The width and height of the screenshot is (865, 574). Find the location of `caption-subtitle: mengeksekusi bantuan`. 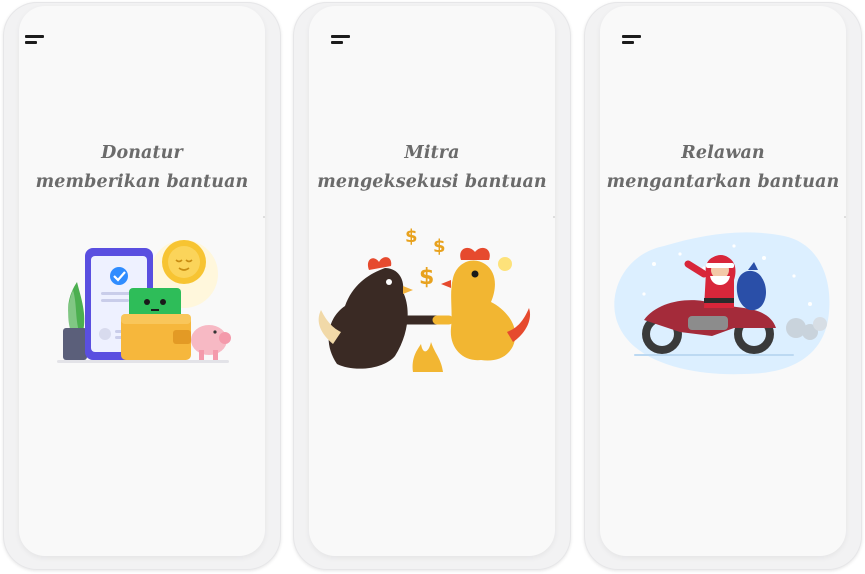

caption-subtitle: mengeksekusi bantuan is located at coordinates (432, 182).